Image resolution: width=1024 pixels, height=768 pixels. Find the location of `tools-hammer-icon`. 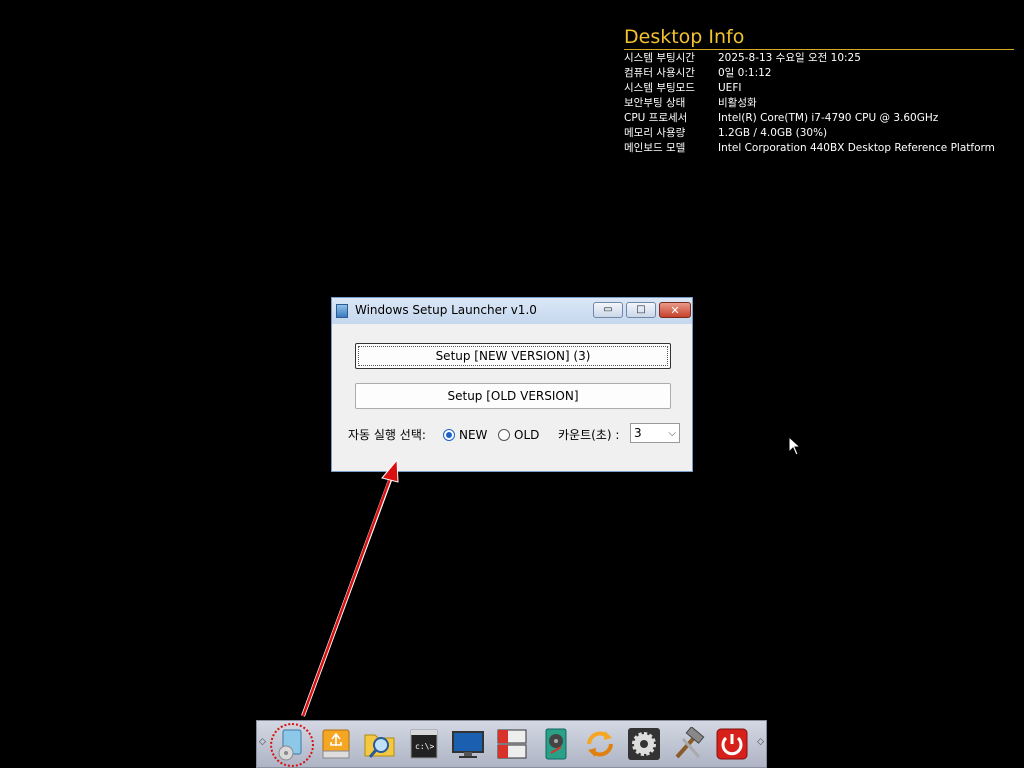

tools-hammer-icon is located at coordinates (688, 744).